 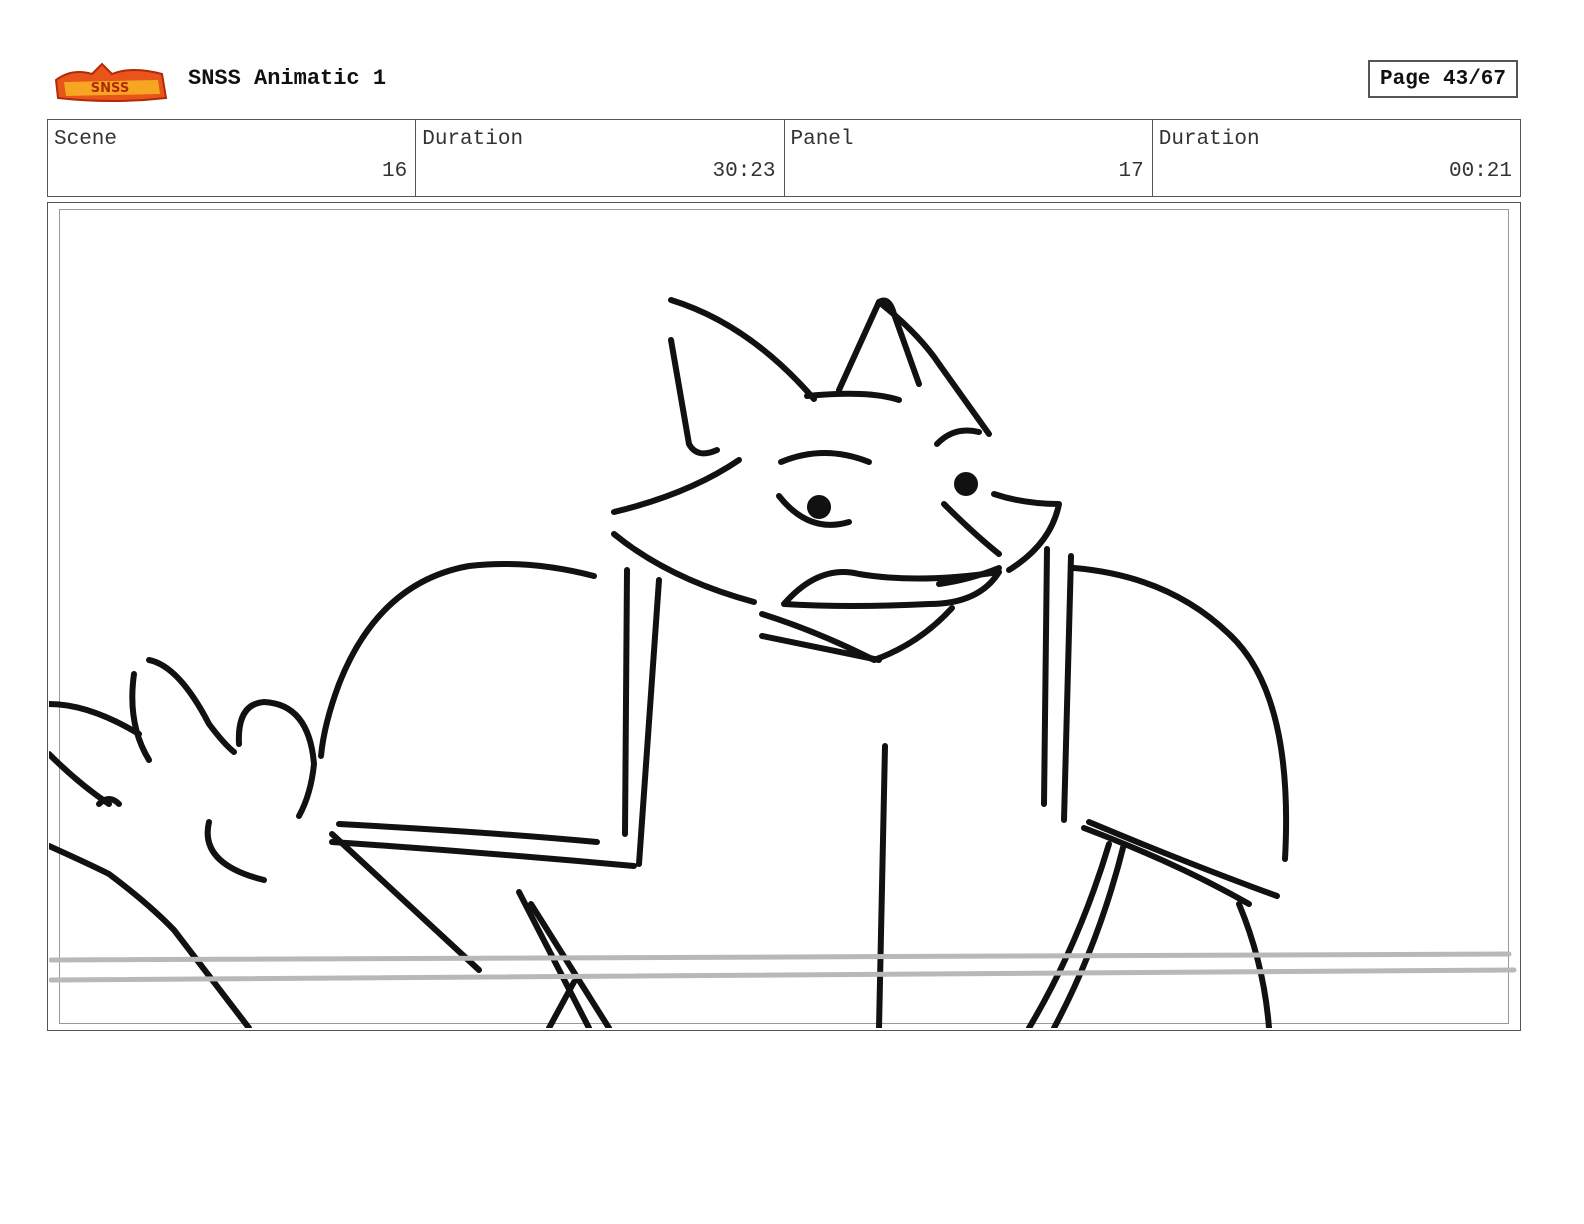 I want to click on panel-label: Panel, so click(x=822, y=139).